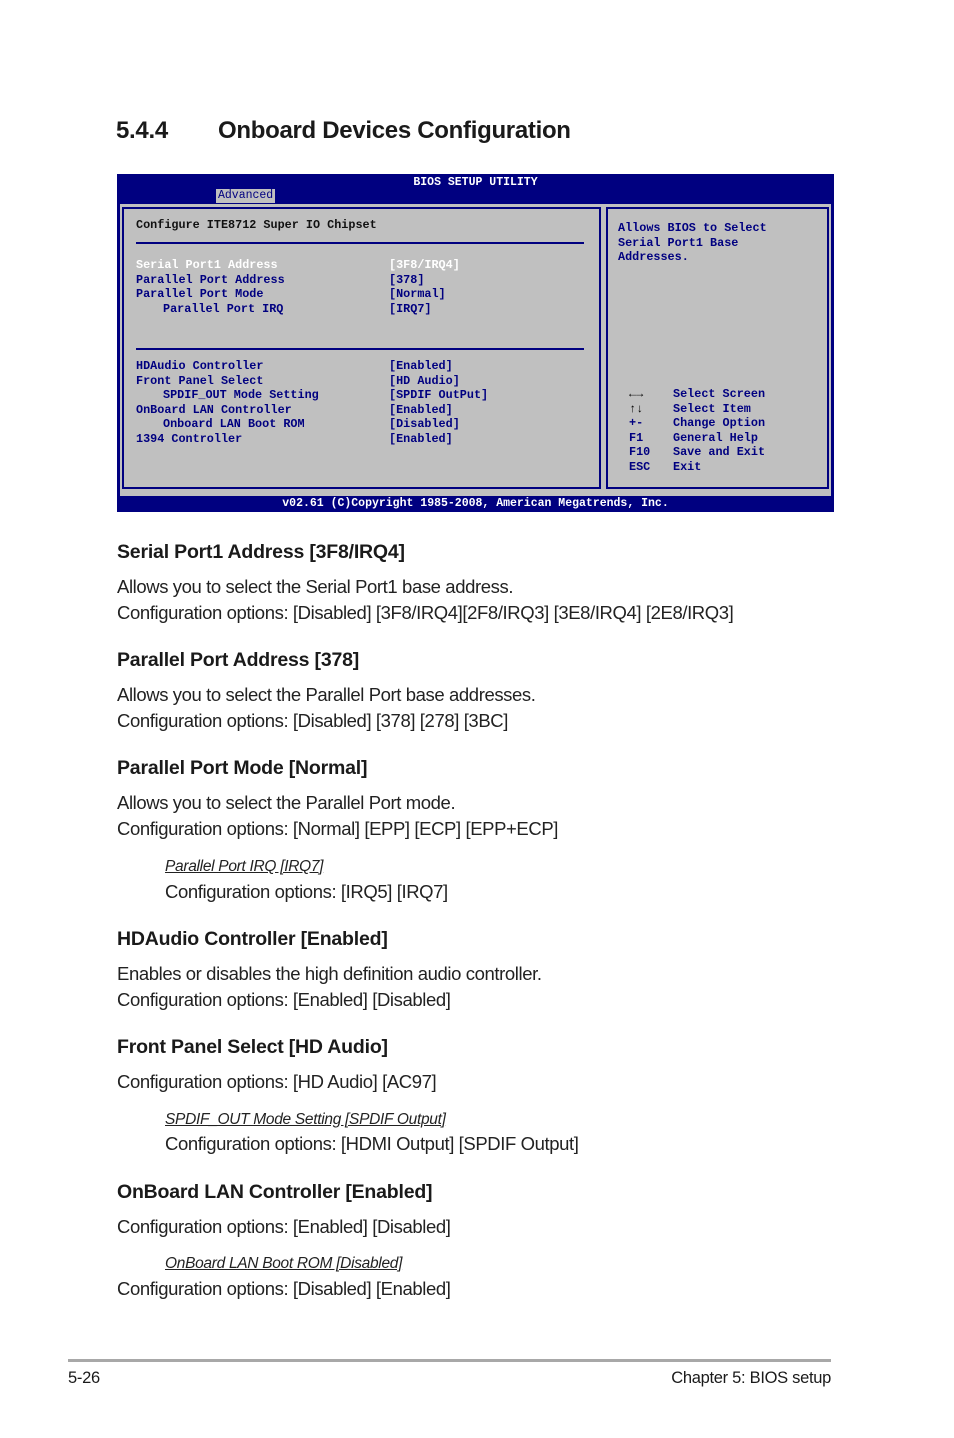  I want to click on setting-label: Parallel Port Mode, so click(199, 294).